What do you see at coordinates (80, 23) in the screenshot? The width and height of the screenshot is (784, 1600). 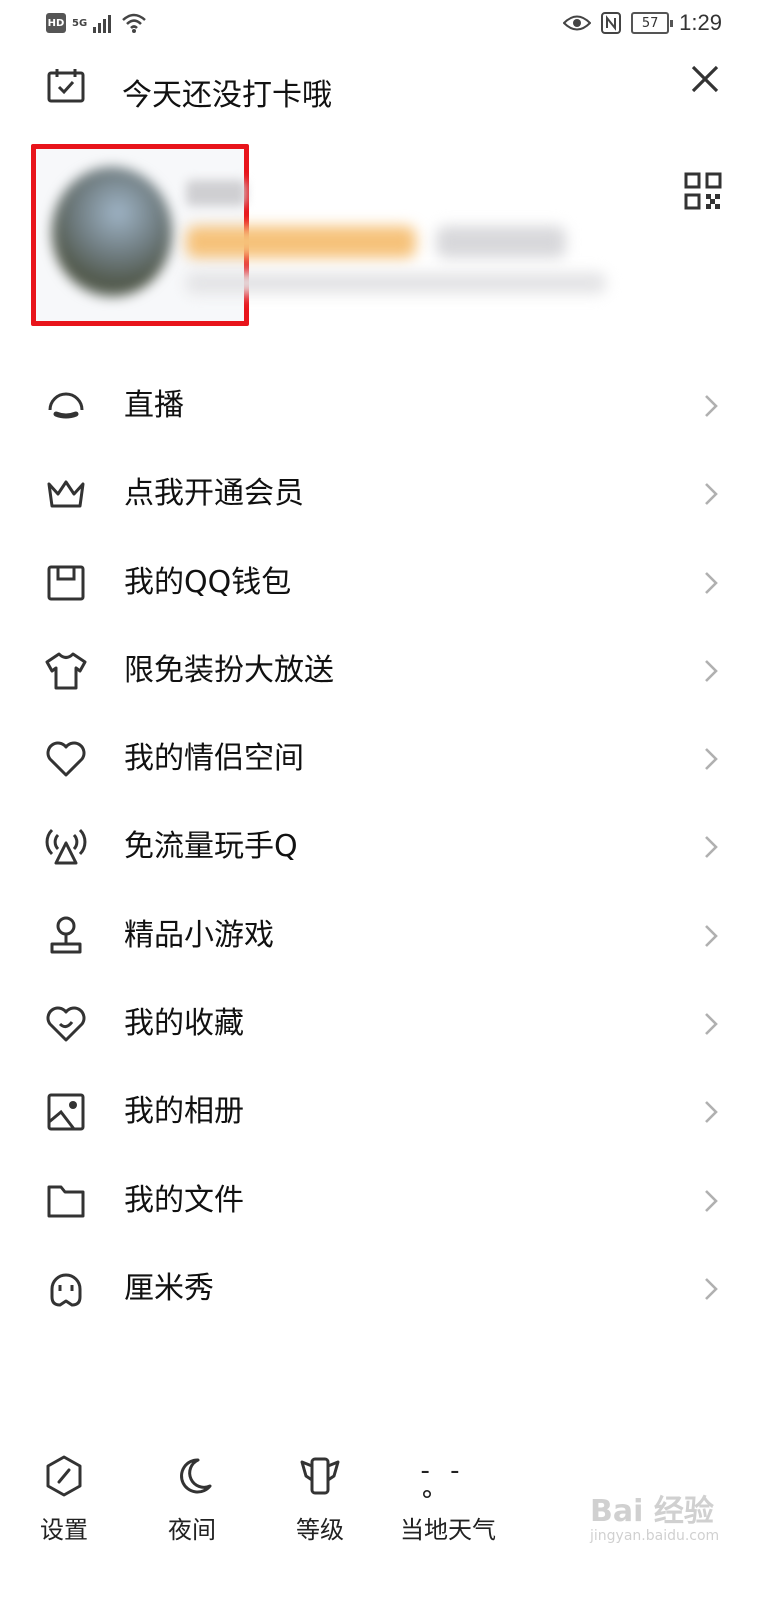 I see `network-type: 5G` at bounding box center [80, 23].